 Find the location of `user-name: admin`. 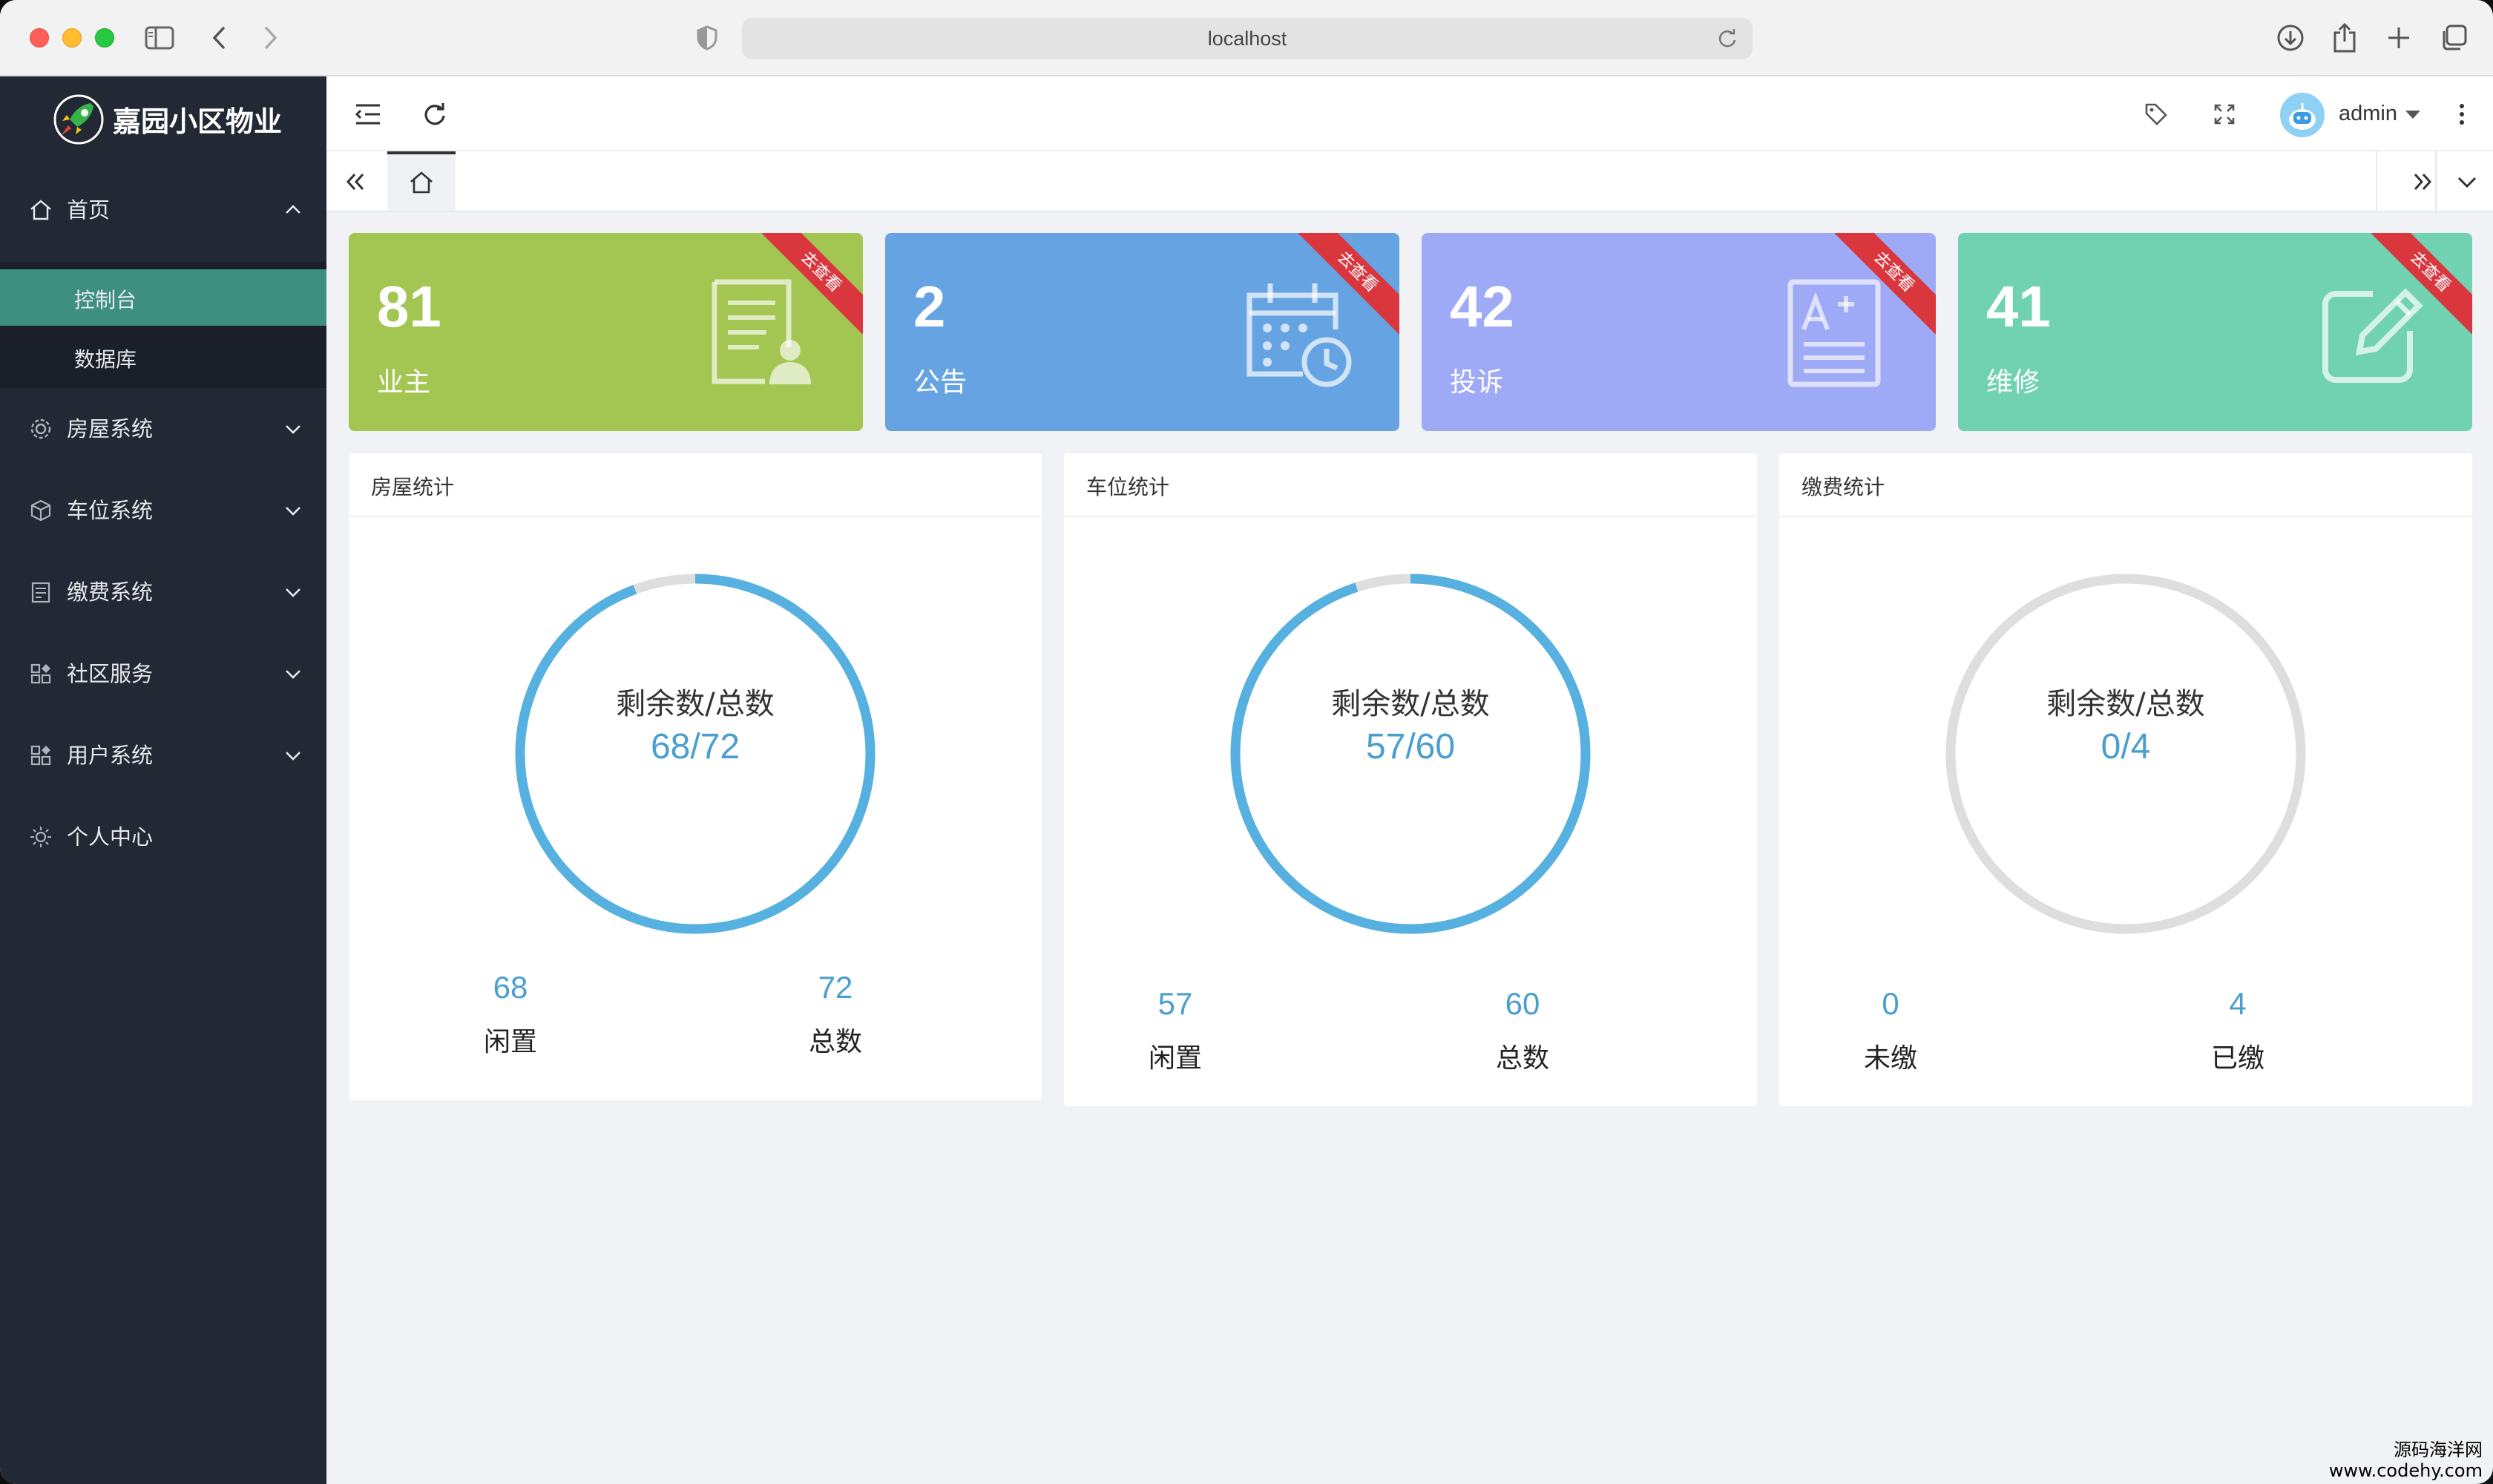

user-name: admin is located at coordinates (2368, 114).